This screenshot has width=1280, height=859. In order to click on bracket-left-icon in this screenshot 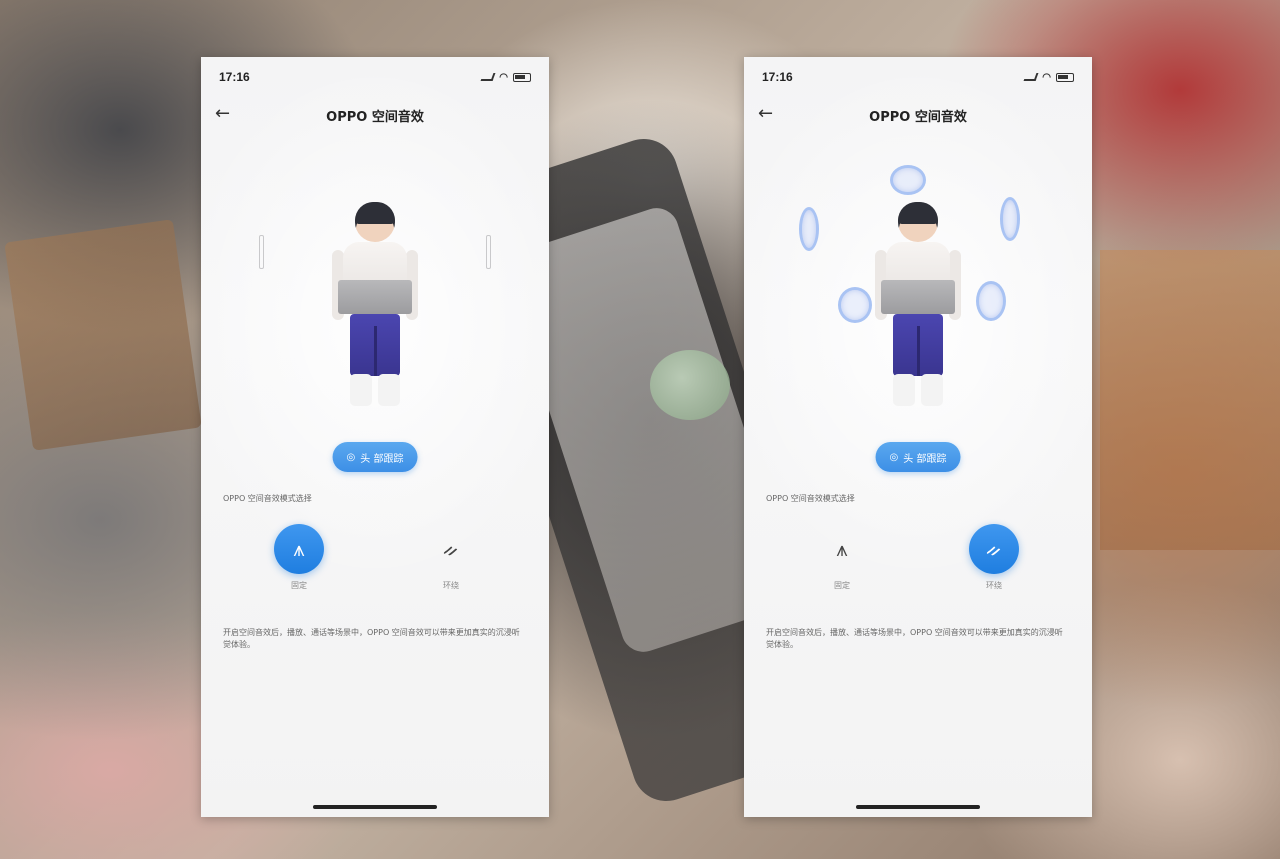, I will do `click(261, 252)`.